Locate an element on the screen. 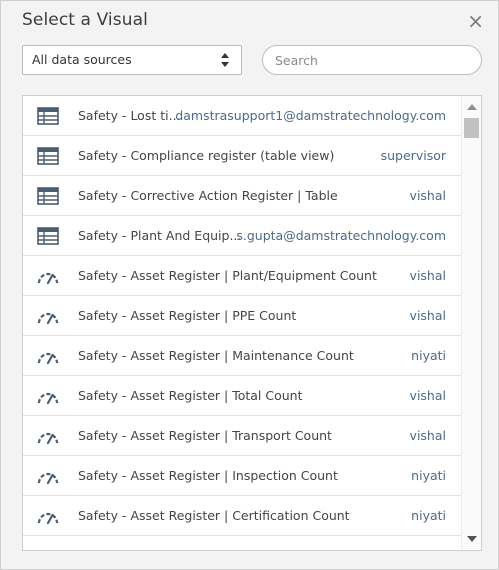 This screenshot has height=570, width=499. data-source-selected-value: All data sources is located at coordinates (82, 59).